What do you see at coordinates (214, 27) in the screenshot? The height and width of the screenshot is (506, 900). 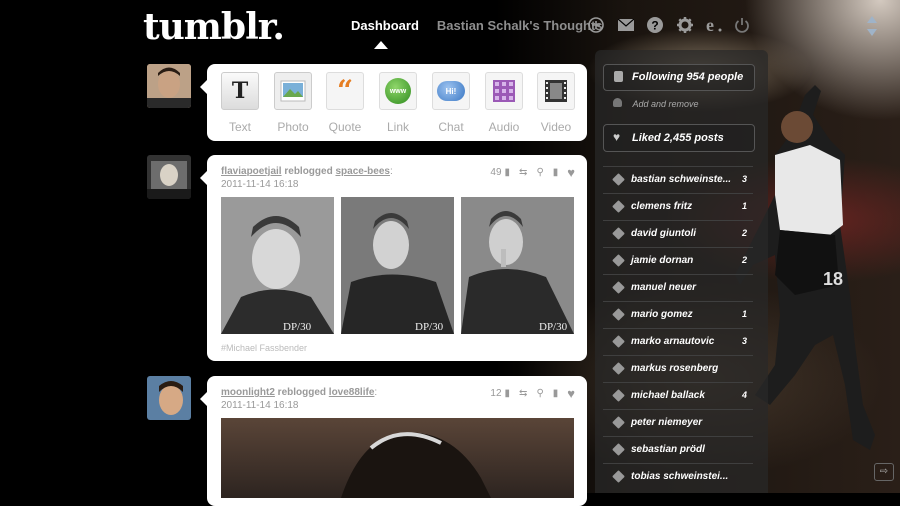 I see `tumblr-logo: tumblr.` at bounding box center [214, 27].